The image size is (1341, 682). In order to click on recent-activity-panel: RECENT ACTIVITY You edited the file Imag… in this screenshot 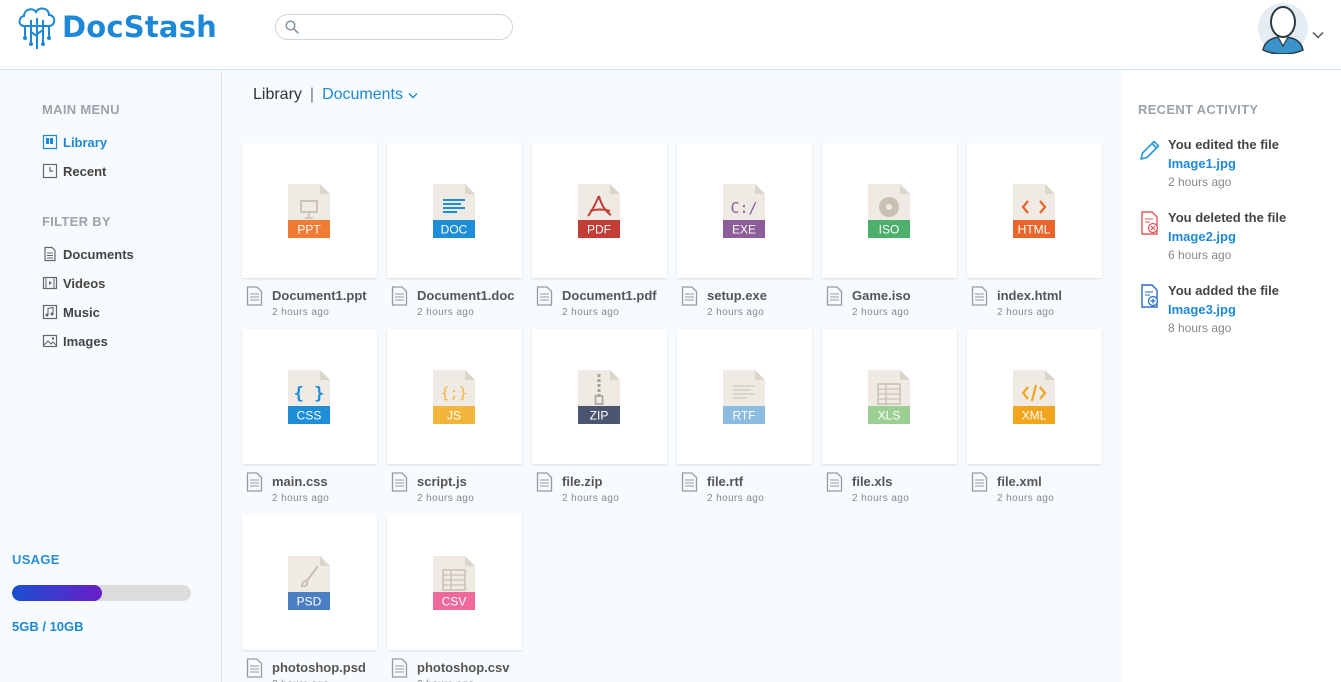, I will do `click(1232, 376)`.